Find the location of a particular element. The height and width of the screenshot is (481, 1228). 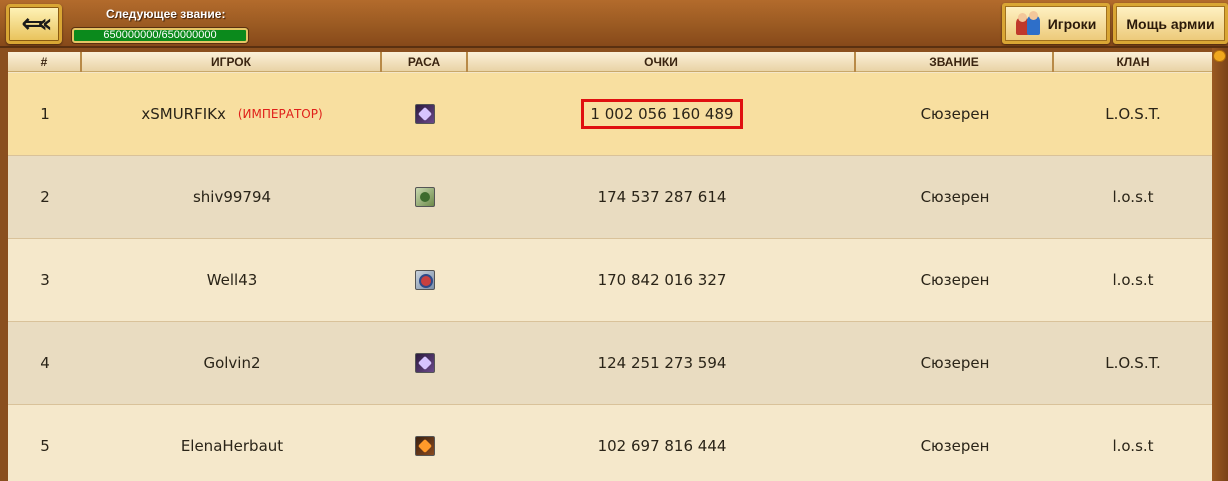

rank-progress-text: 650000000/650000000 is located at coordinates (160, 35).